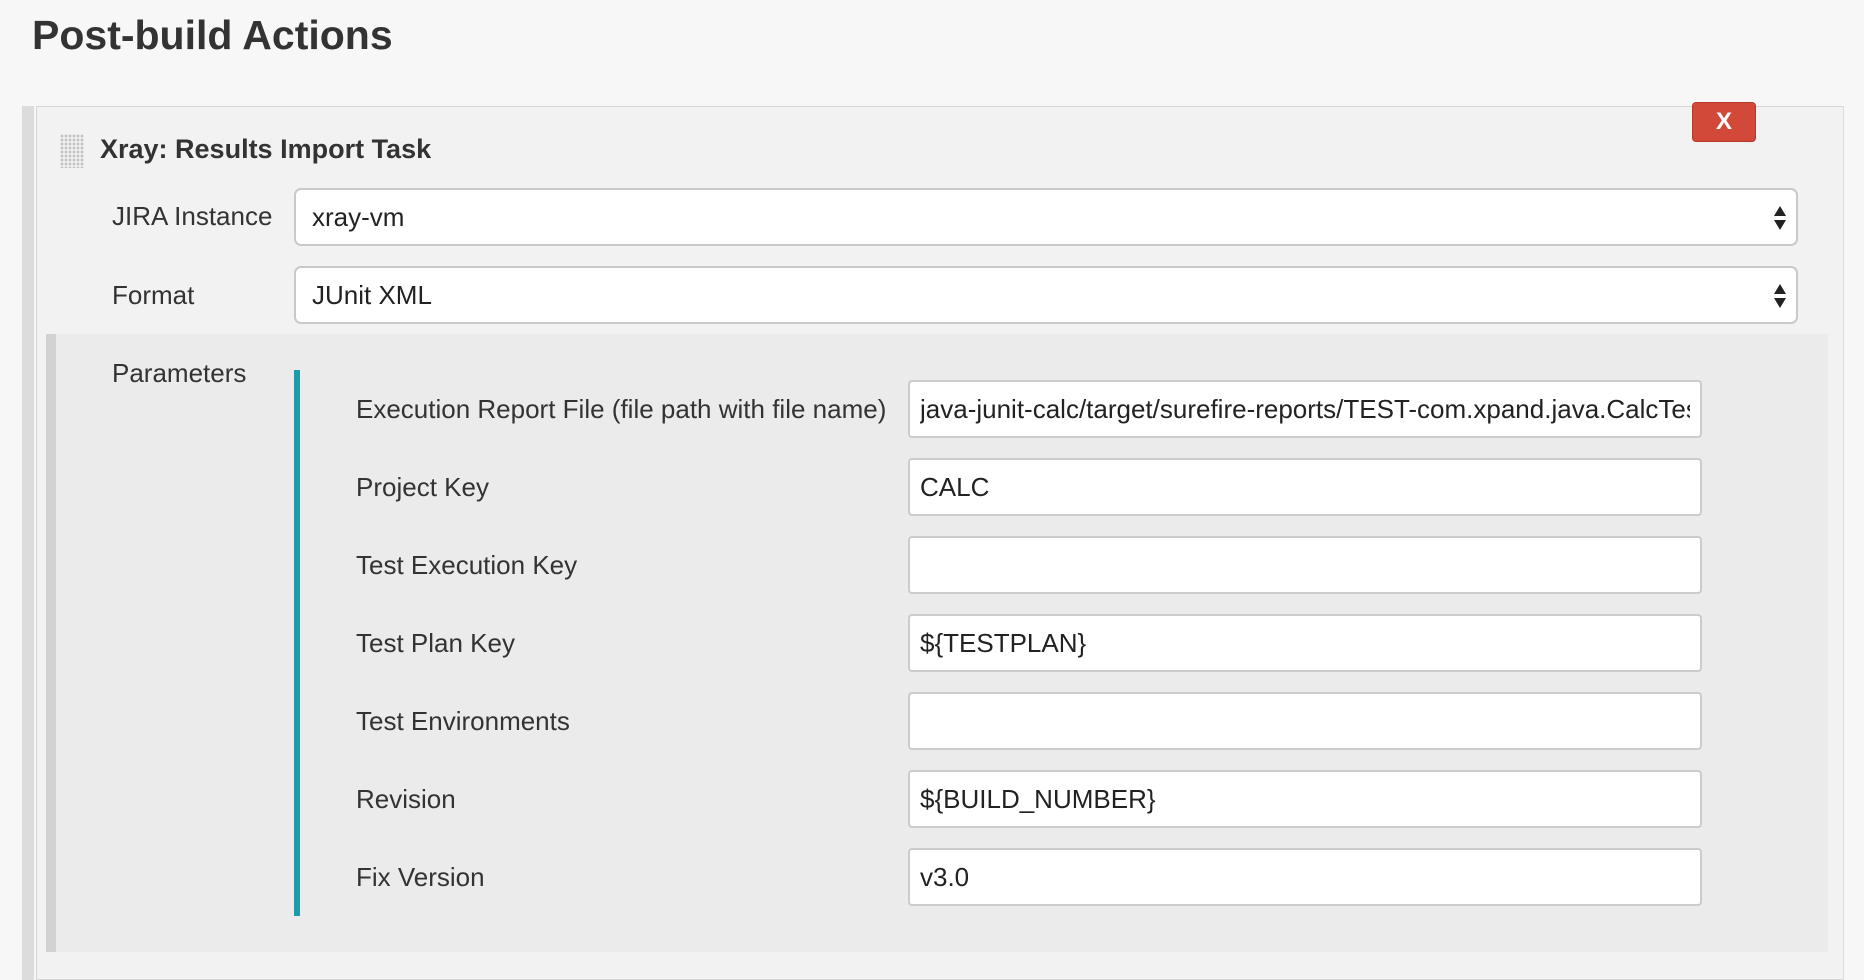 This screenshot has width=1864, height=980. What do you see at coordinates (467, 565) in the screenshot?
I see `test-execution-key-label: Test Execution Key` at bounding box center [467, 565].